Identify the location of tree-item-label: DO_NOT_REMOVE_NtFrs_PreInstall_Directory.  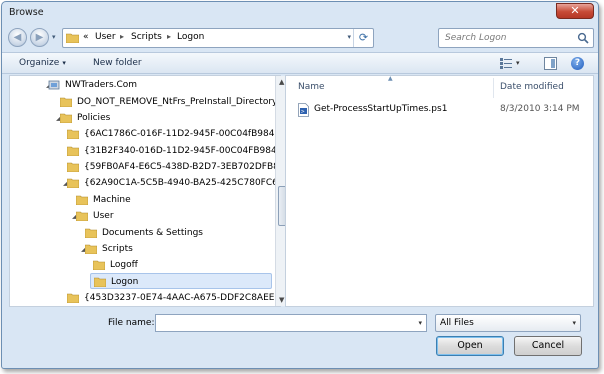
(177, 102).